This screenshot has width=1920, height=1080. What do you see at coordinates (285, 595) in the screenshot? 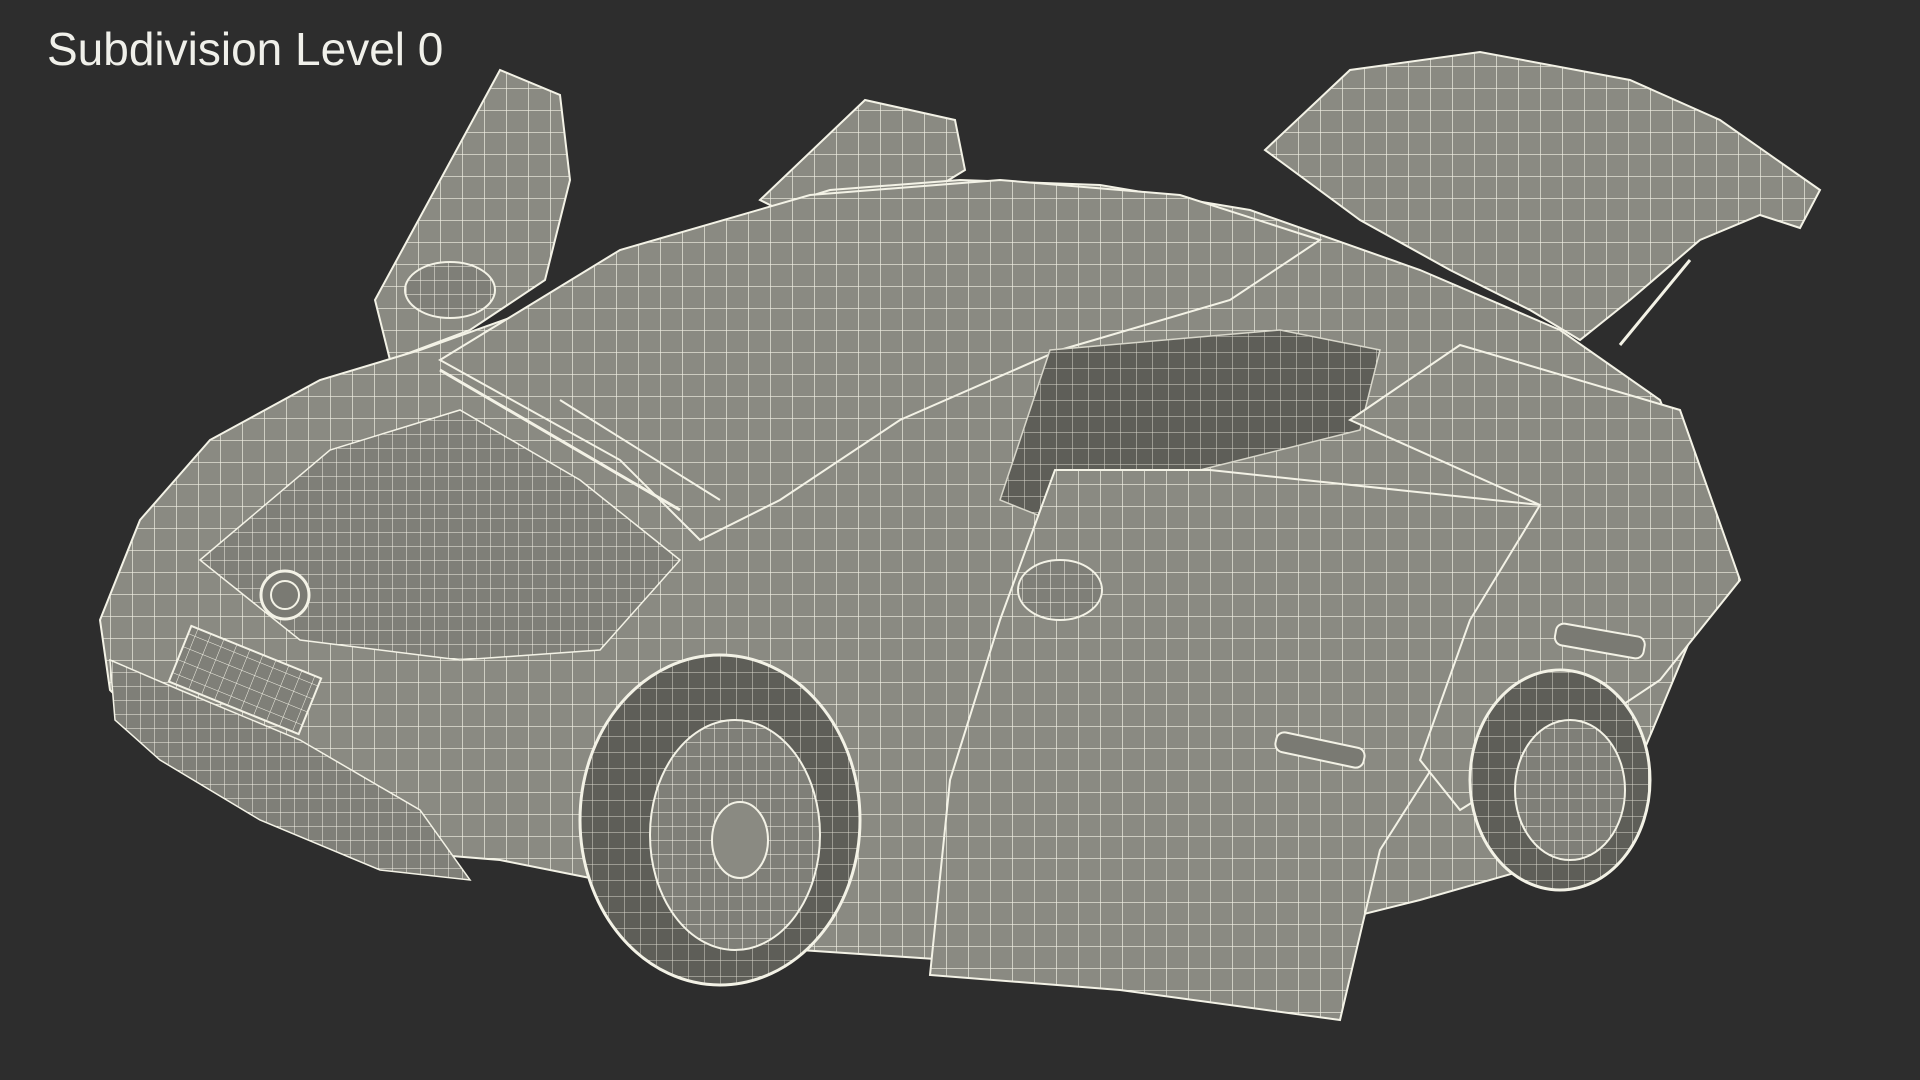
I see `logo-emblem` at bounding box center [285, 595].